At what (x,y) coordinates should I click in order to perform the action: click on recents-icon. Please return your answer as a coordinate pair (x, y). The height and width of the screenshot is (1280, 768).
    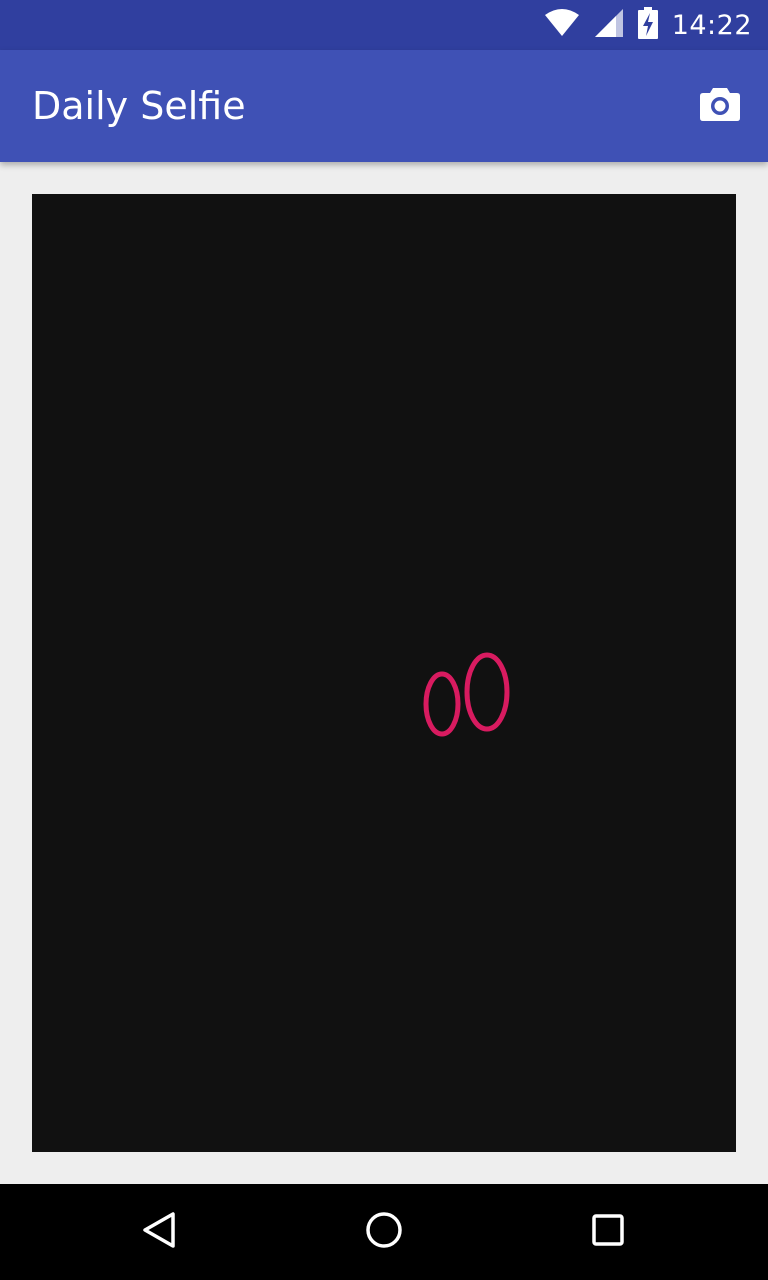
    Looking at the image, I should click on (608, 1232).